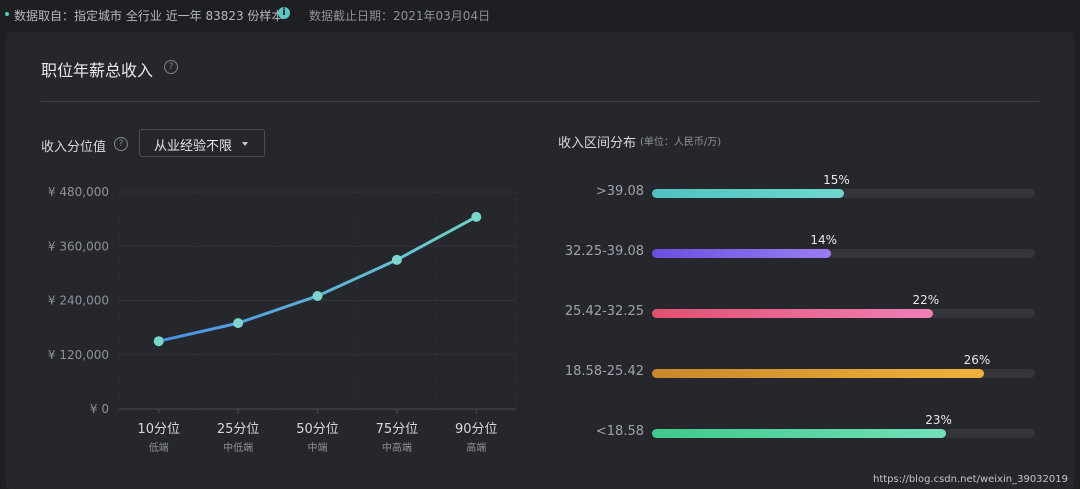 The width and height of the screenshot is (1080, 489). I want to click on distribution-row: 25.42-32.25 22%, so click(796, 309).